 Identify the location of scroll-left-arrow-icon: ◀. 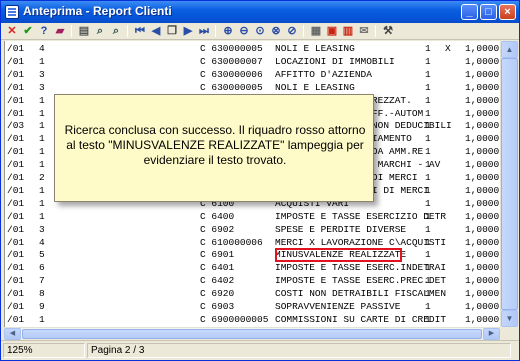
(12, 334).